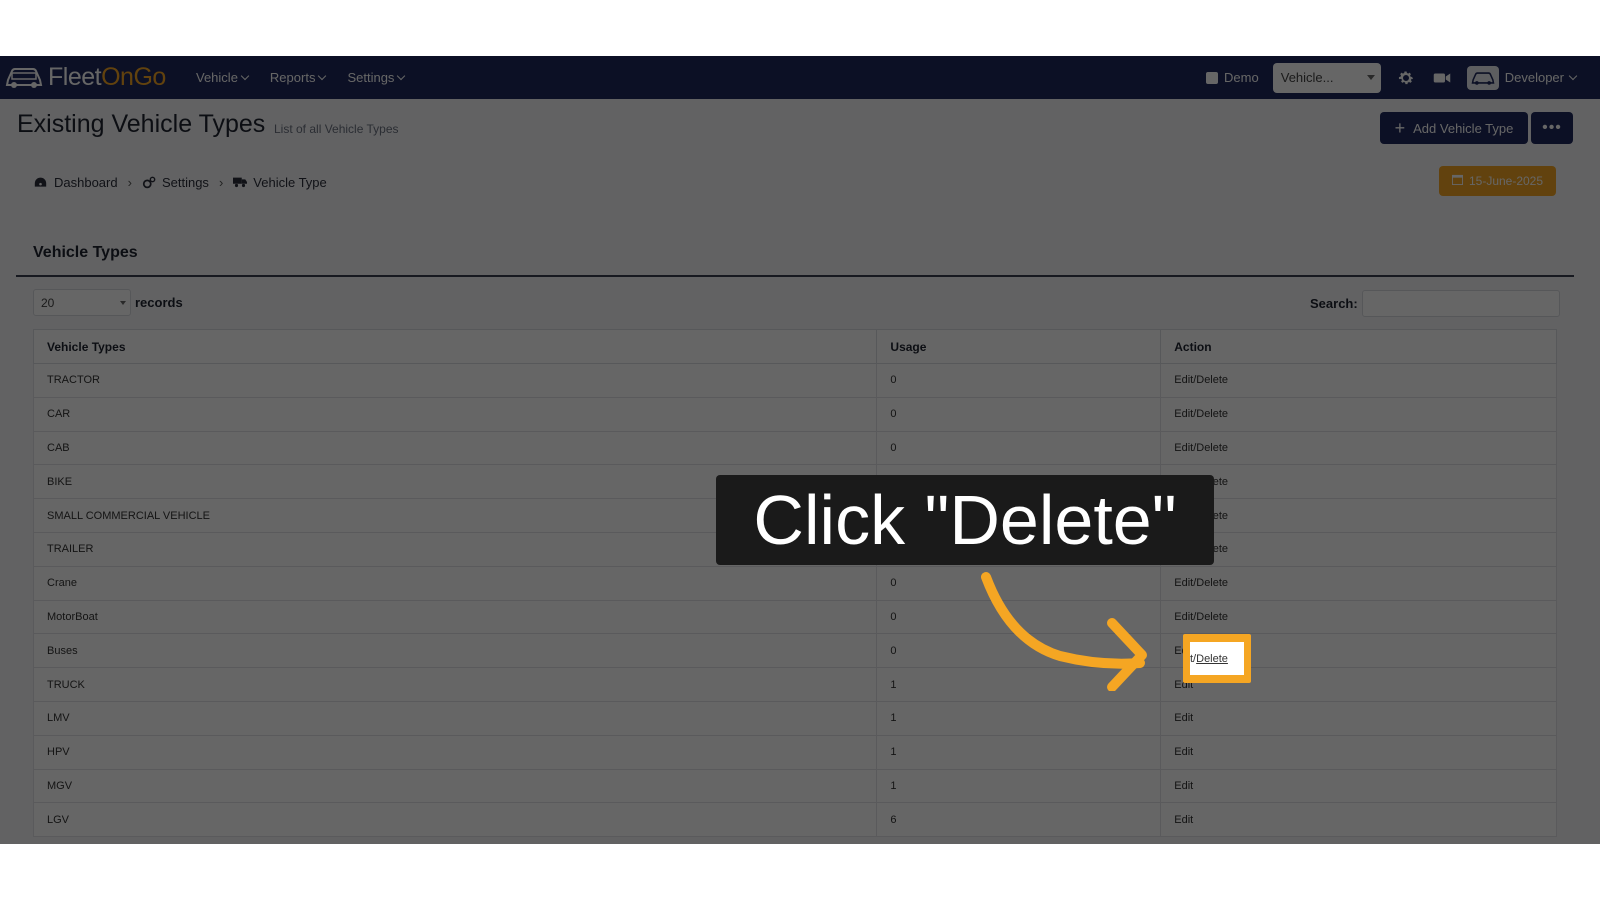 This screenshot has width=1600, height=900. I want to click on cell-vehicle-type: HPV, so click(455, 752).